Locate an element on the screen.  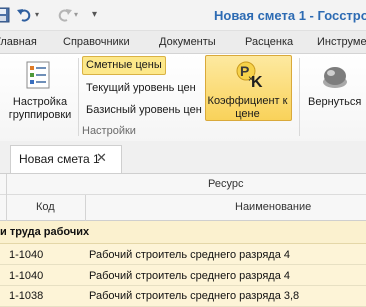
undo-dropdown-icon: ▾ is located at coordinates (37, 14).